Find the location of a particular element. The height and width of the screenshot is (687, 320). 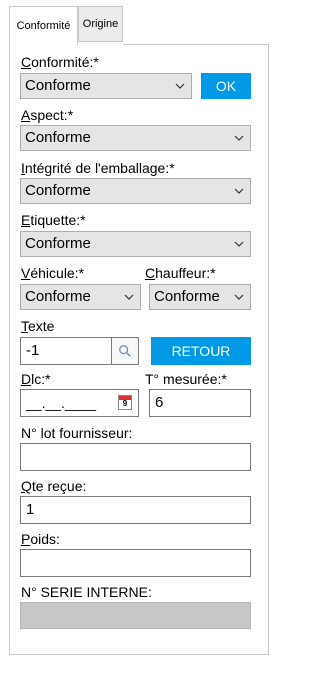

chauffeur-value: Conforme is located at coordinates (187, 296).